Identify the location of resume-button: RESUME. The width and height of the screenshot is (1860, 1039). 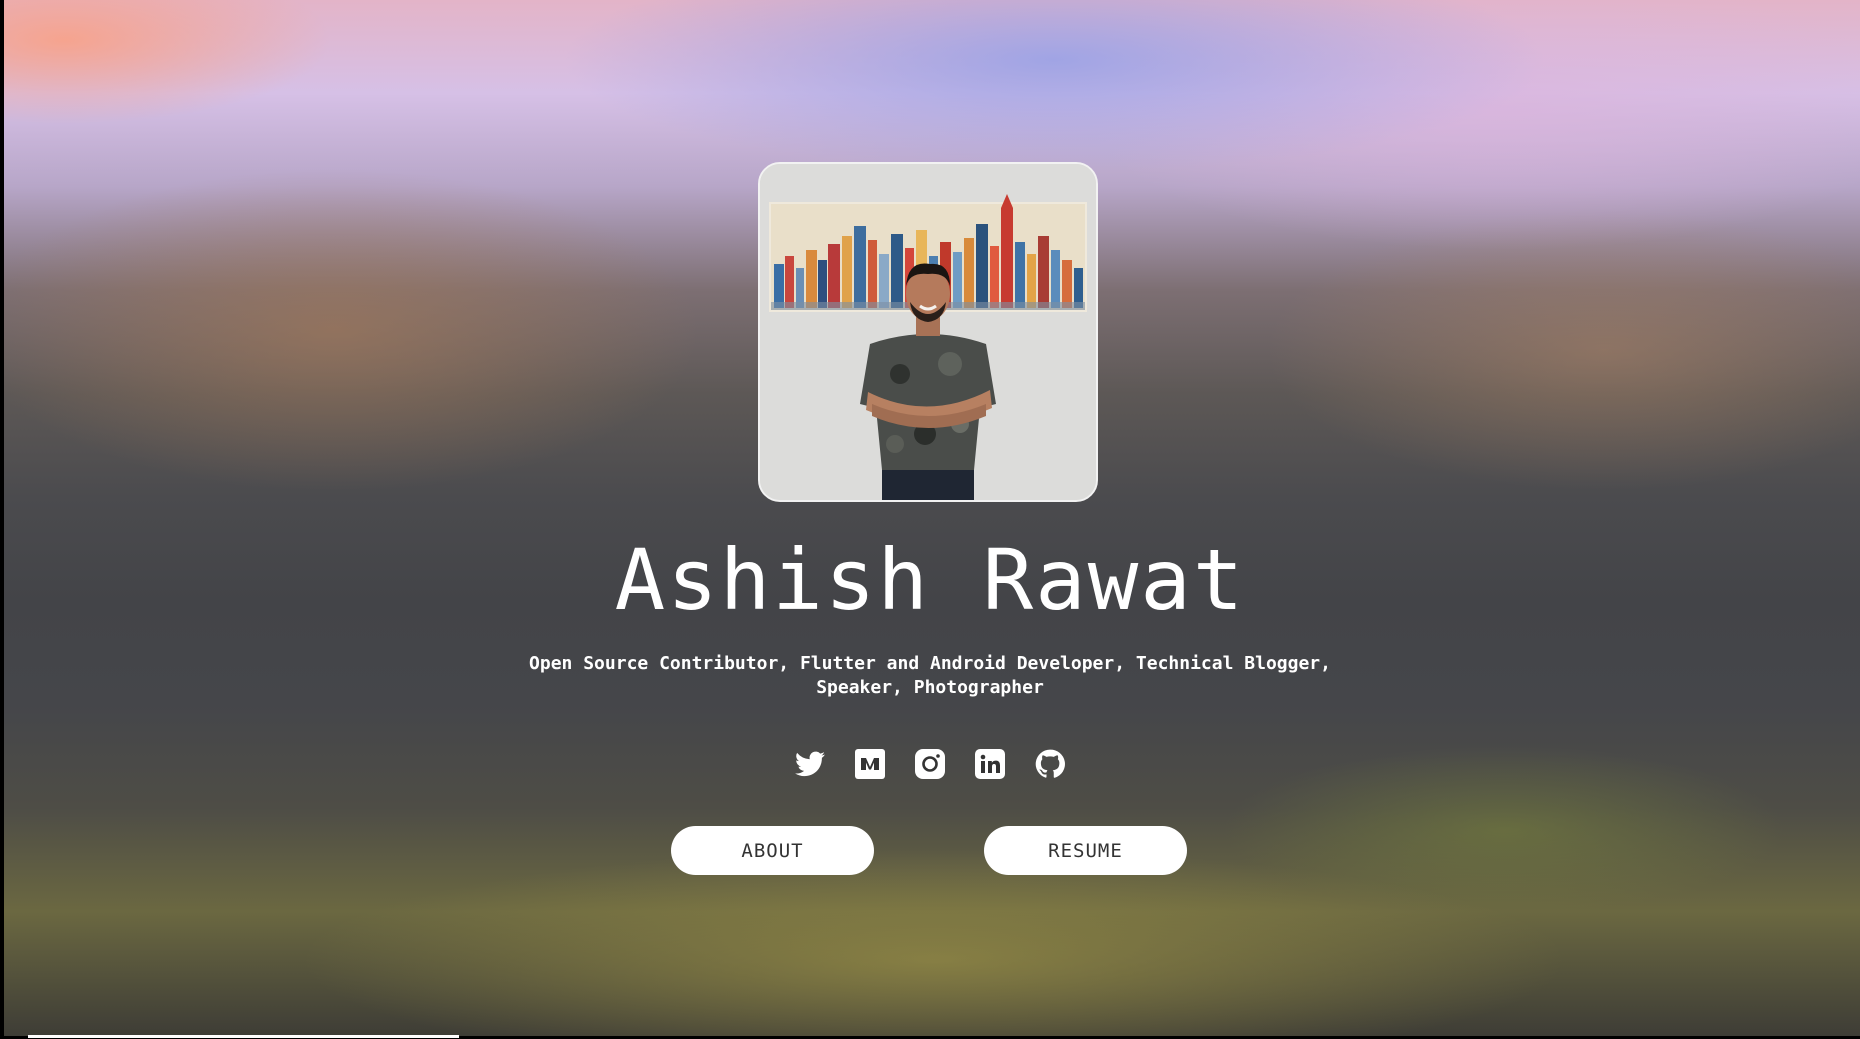
(1085, 850).